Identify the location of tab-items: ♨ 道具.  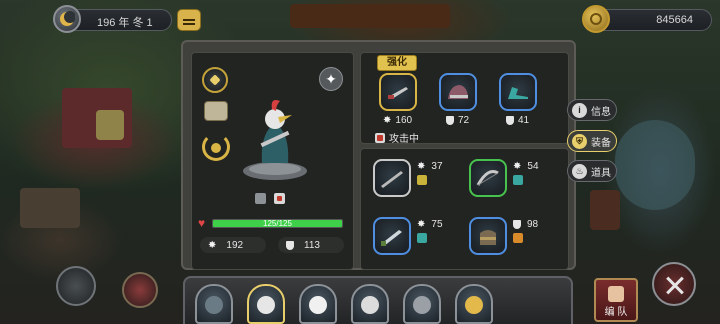
(592, 171).